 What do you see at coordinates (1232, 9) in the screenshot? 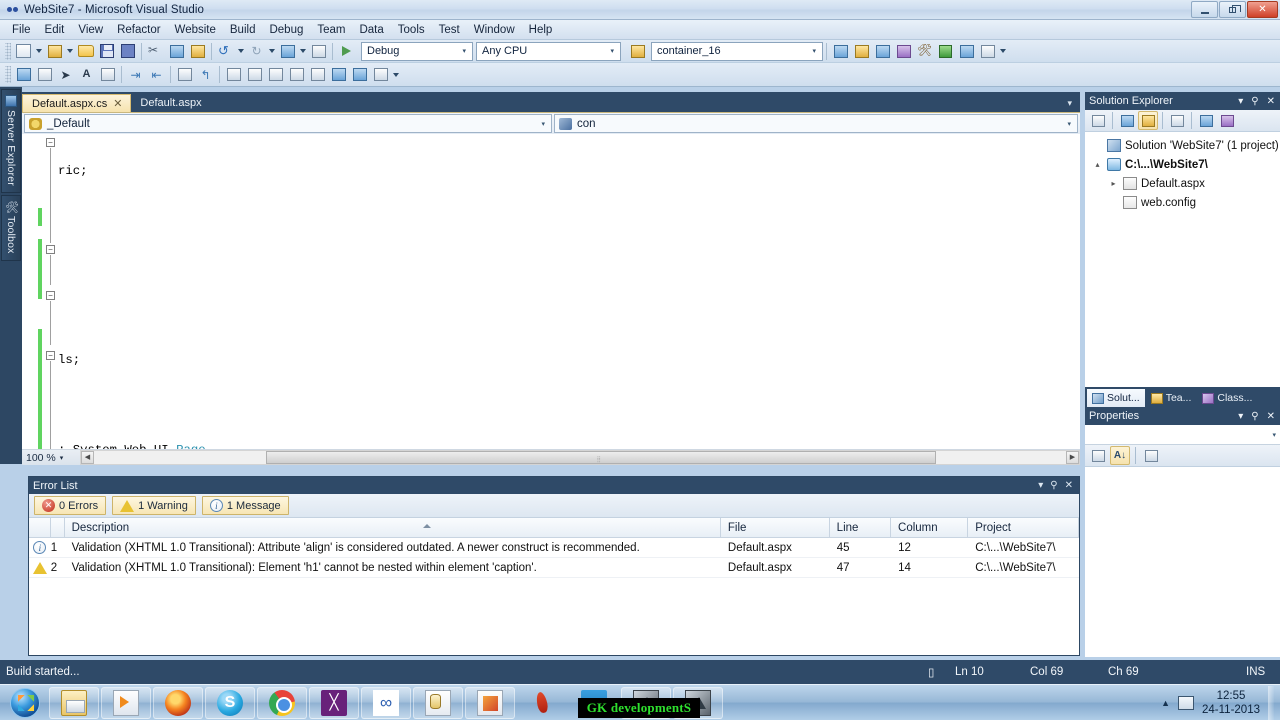
I see `restore-button` at bounding box center [1232, 9].